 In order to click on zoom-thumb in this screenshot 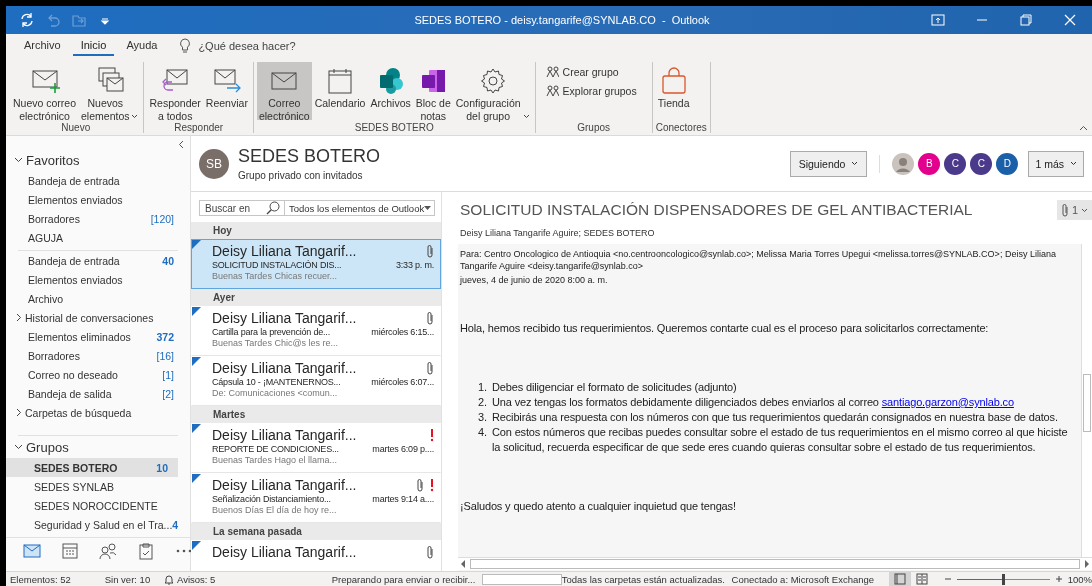, I will do `click(1004, 579)`.